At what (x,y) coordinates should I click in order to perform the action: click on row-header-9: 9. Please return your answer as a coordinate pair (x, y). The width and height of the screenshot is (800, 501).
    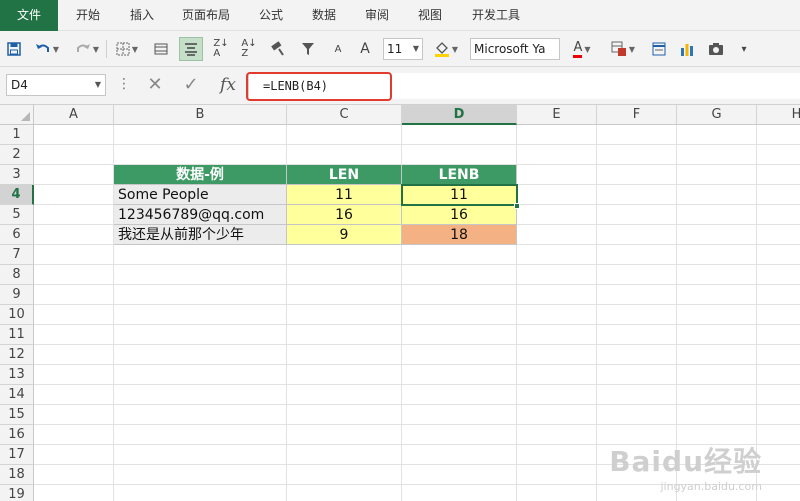
    Looking at the image, I should click on (17, 295).